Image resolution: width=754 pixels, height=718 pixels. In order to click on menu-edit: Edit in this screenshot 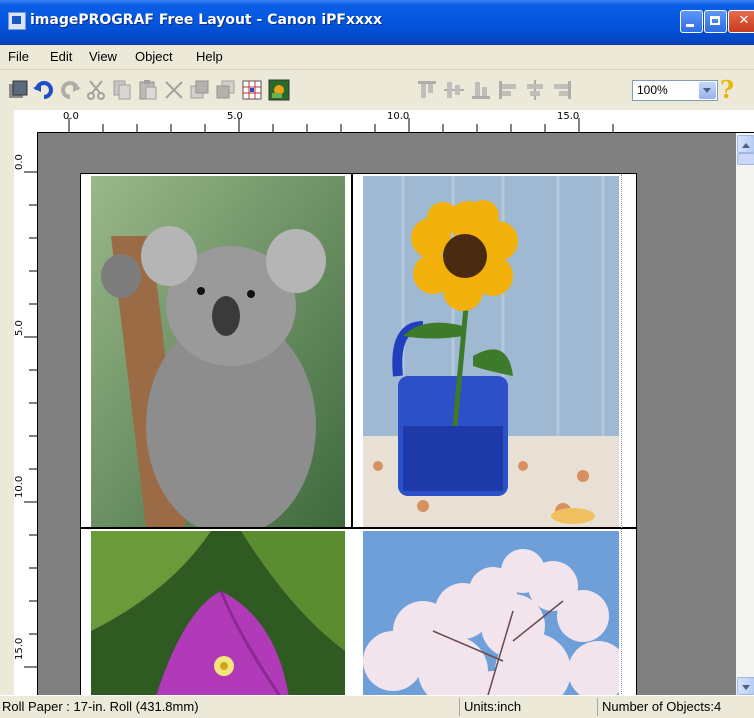, I will do `click(61, 56)`.